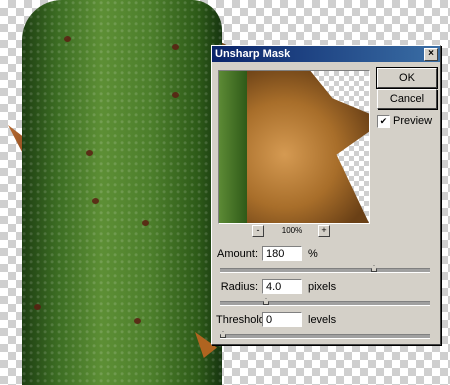 Image resolution: width=450 pixels, height=385 pixels. Describe the element at coordinates (322, 287) in the screenshot. I see `radius-unit: pixels` at that location.